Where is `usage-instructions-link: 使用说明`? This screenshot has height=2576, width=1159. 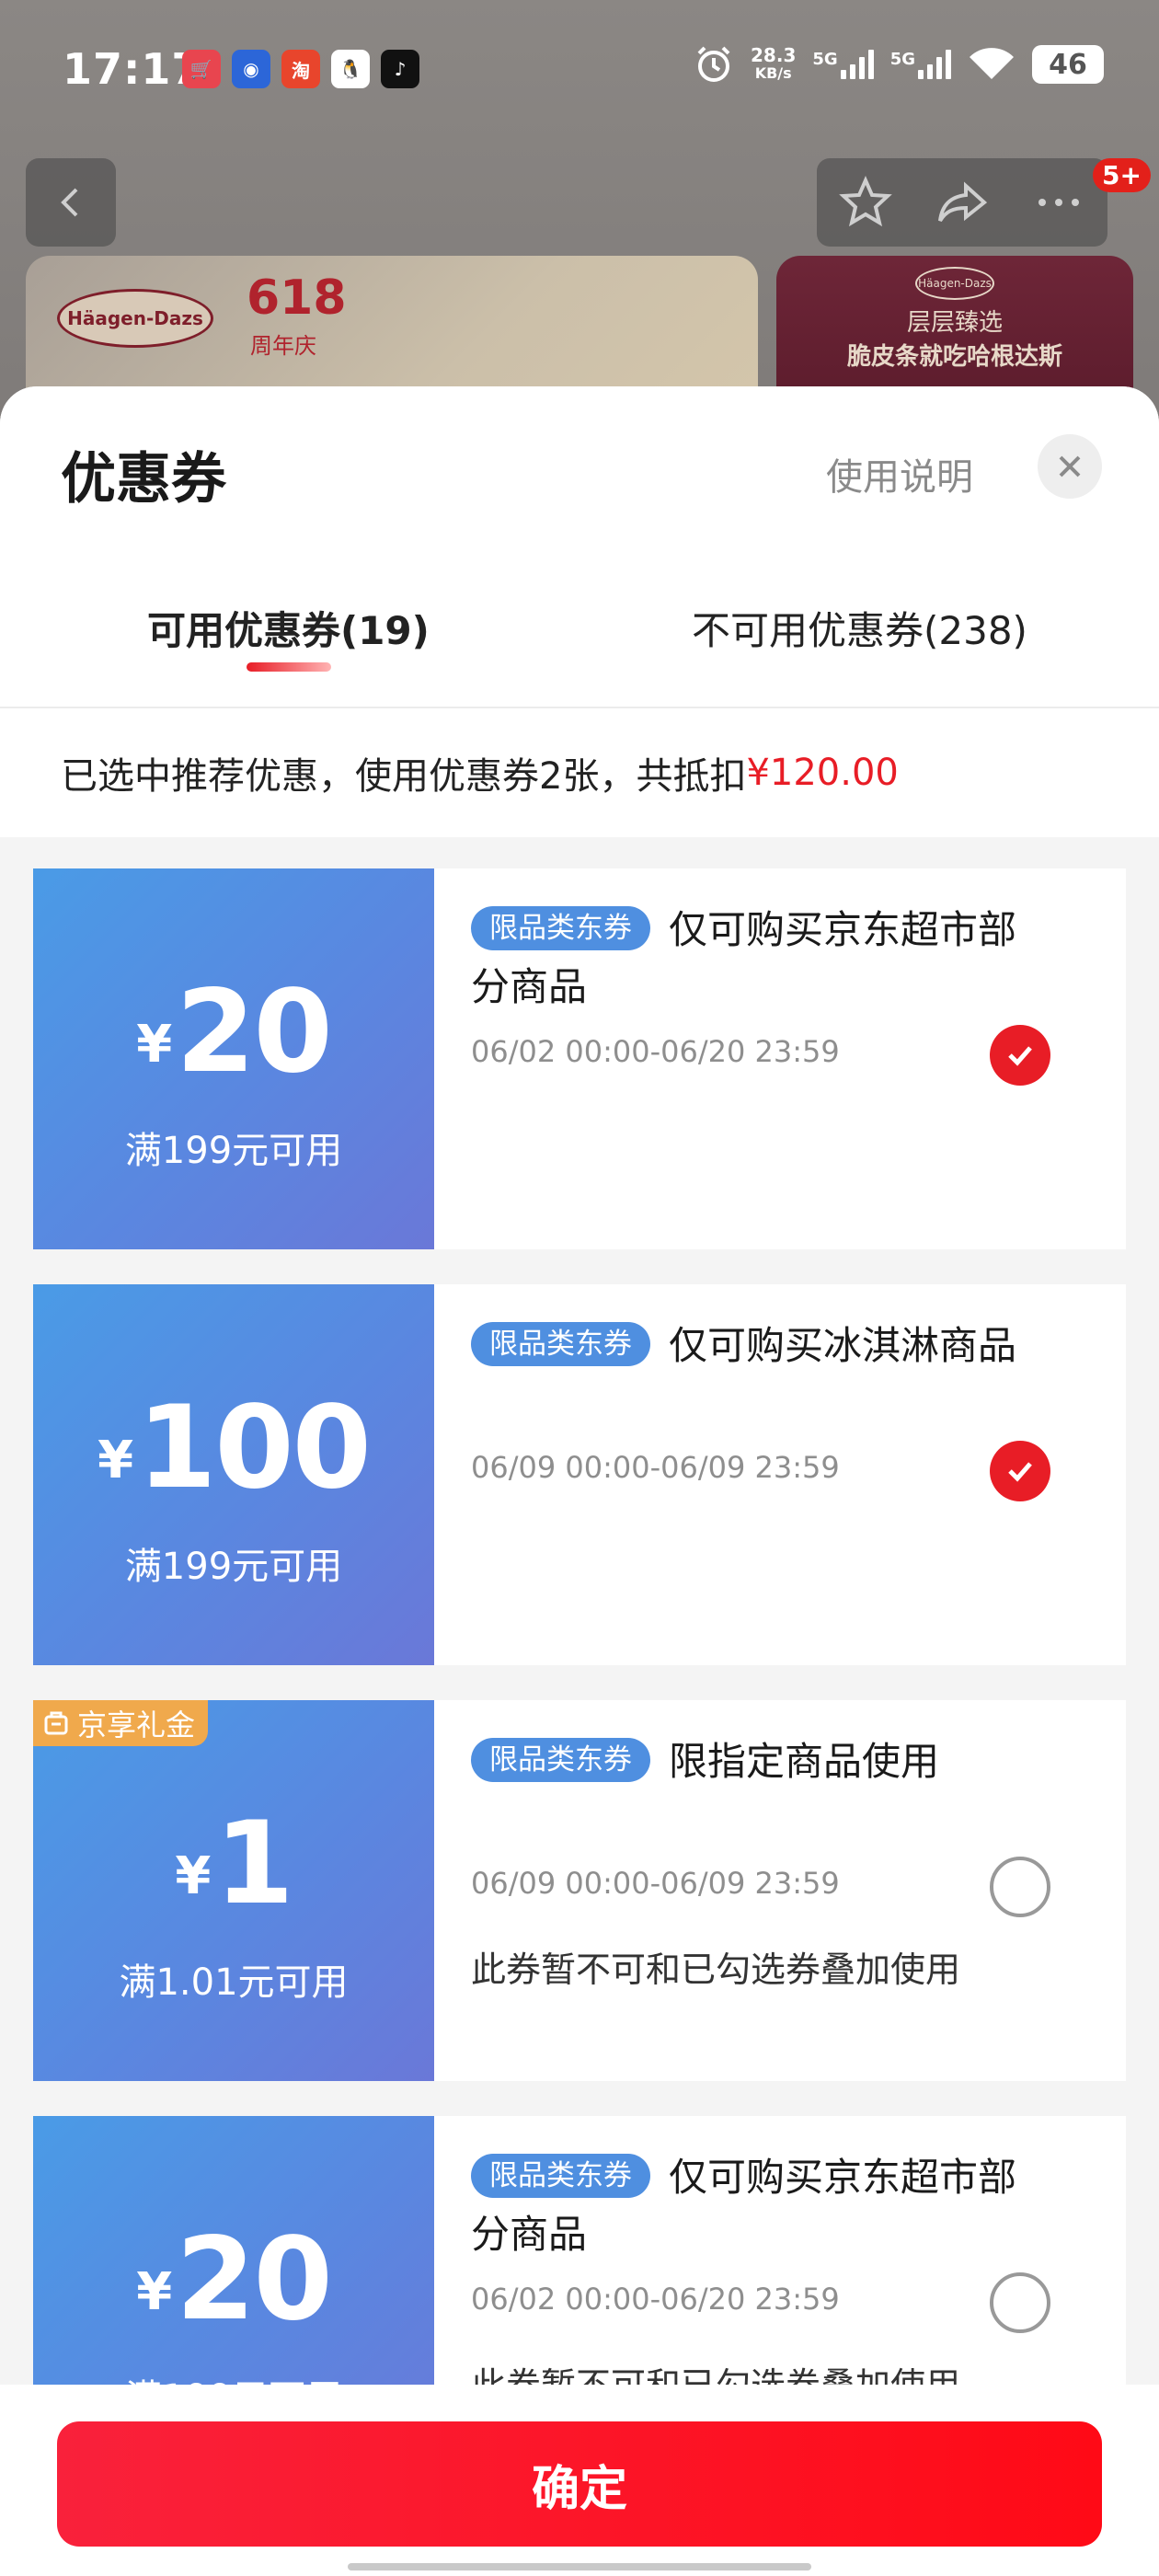
usage-instructions-link: 使用说明 is located at coordinates (899, 473).